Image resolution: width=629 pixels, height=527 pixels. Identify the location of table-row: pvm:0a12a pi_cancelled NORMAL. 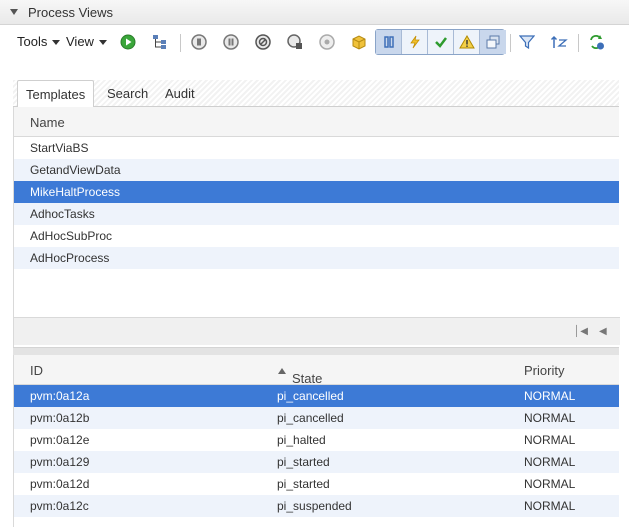
(316, 396).